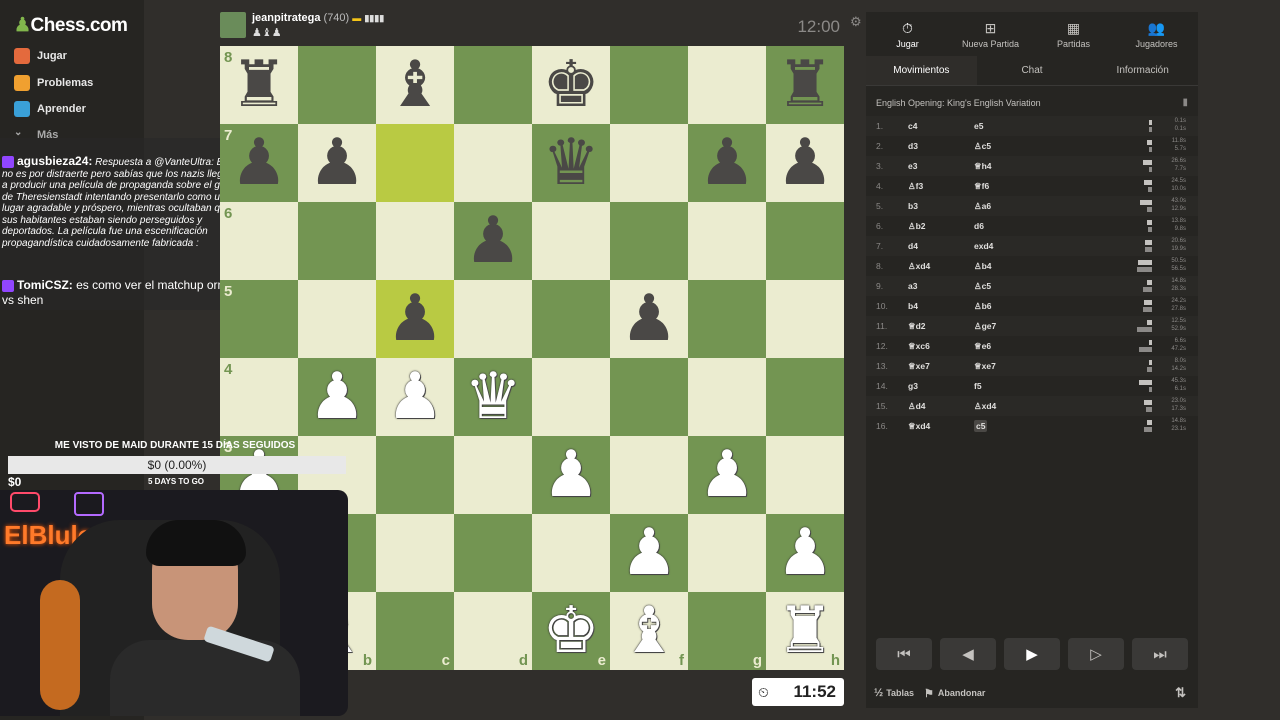 Image resolution: width=1280 pixels, height=720 pixels. I want to click on square-a5: 5, so click(259, 319).